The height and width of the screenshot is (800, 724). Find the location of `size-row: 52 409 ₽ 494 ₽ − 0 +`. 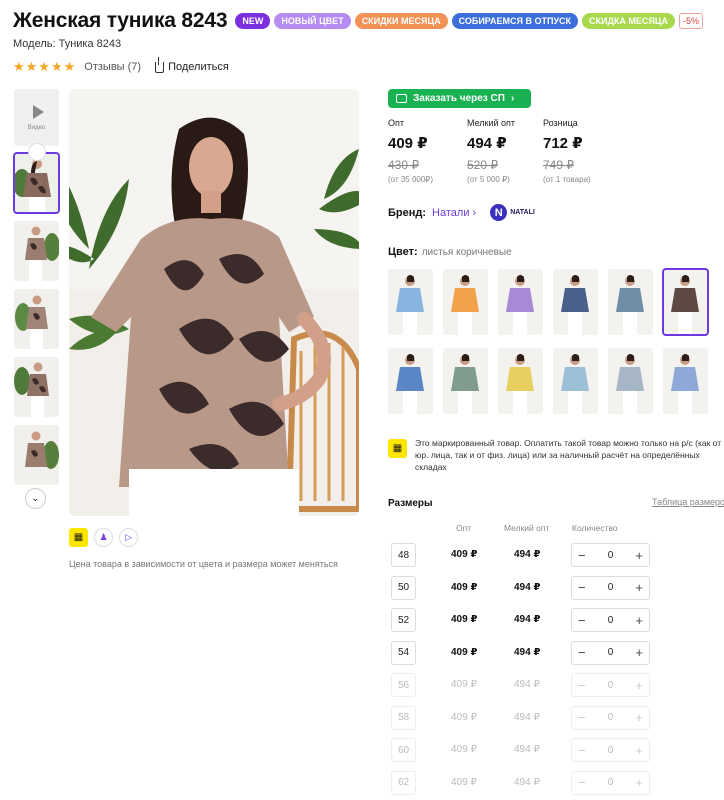

size-row: 52 409 ₽ 494 ₽ − 0 + is located at coordinates (521, 620).